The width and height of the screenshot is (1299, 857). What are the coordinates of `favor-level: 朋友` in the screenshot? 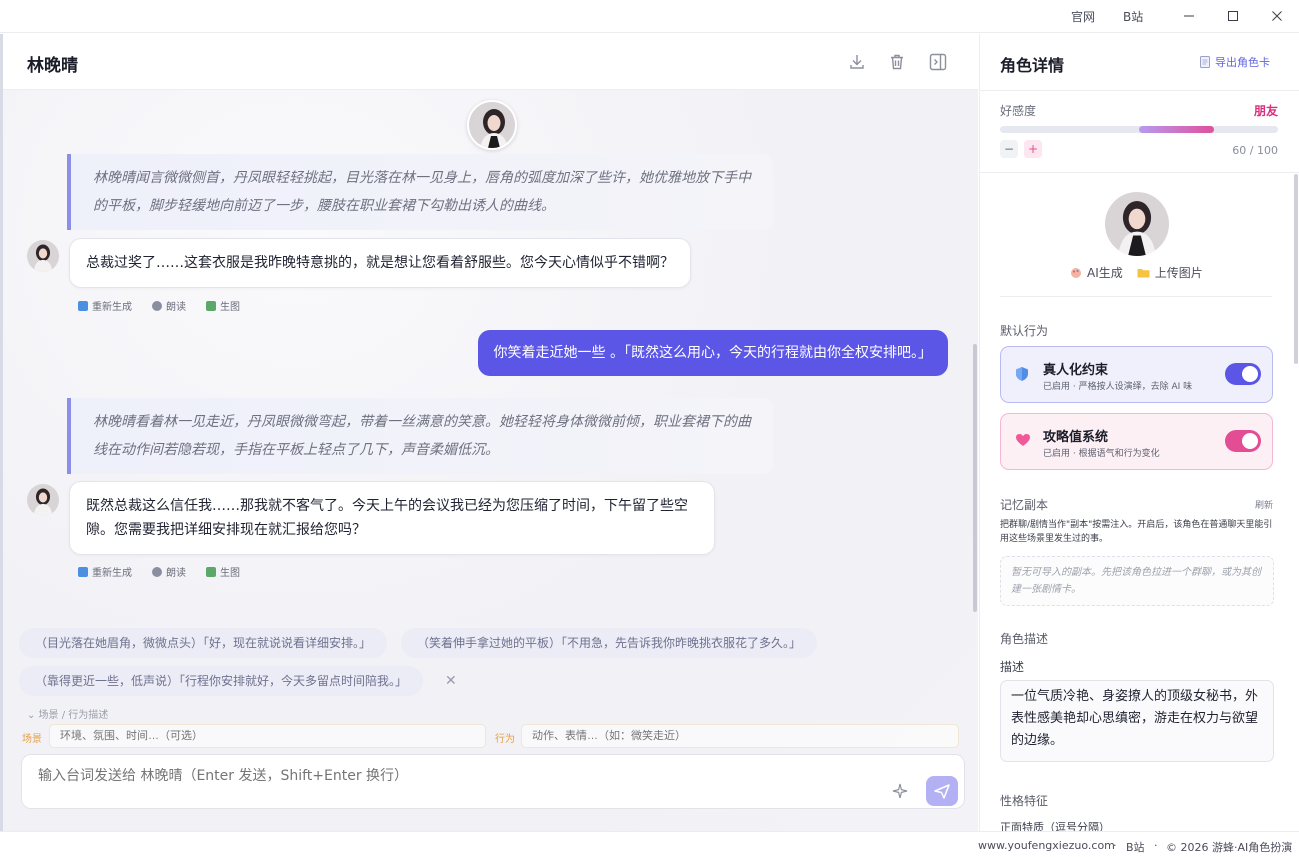 It's located at (1265, 111).